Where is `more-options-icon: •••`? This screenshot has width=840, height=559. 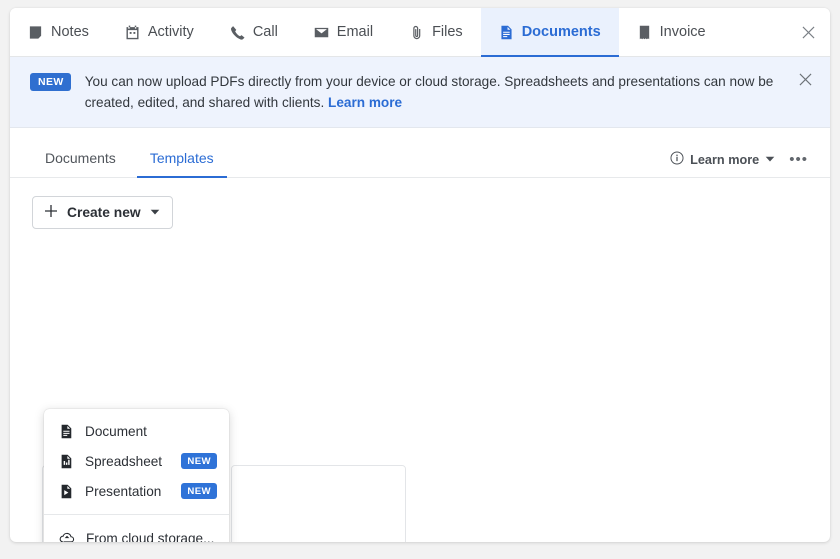 more-options-icon: ••• is located at coordinates (798, 159).